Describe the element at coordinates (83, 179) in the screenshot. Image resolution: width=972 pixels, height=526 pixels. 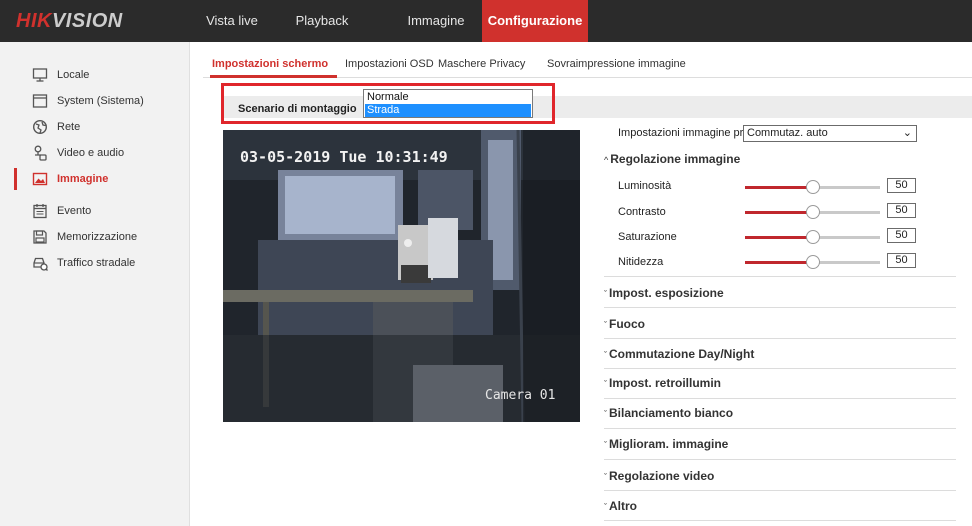
I see `sidebar-item-label: Immagine` at that location.